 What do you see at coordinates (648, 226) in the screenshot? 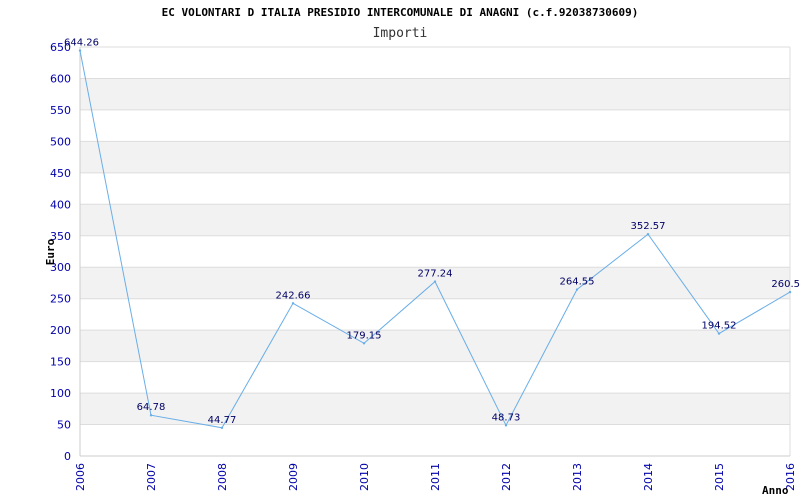
I see `data-label: 352.57` at bounding box center [648, 226].